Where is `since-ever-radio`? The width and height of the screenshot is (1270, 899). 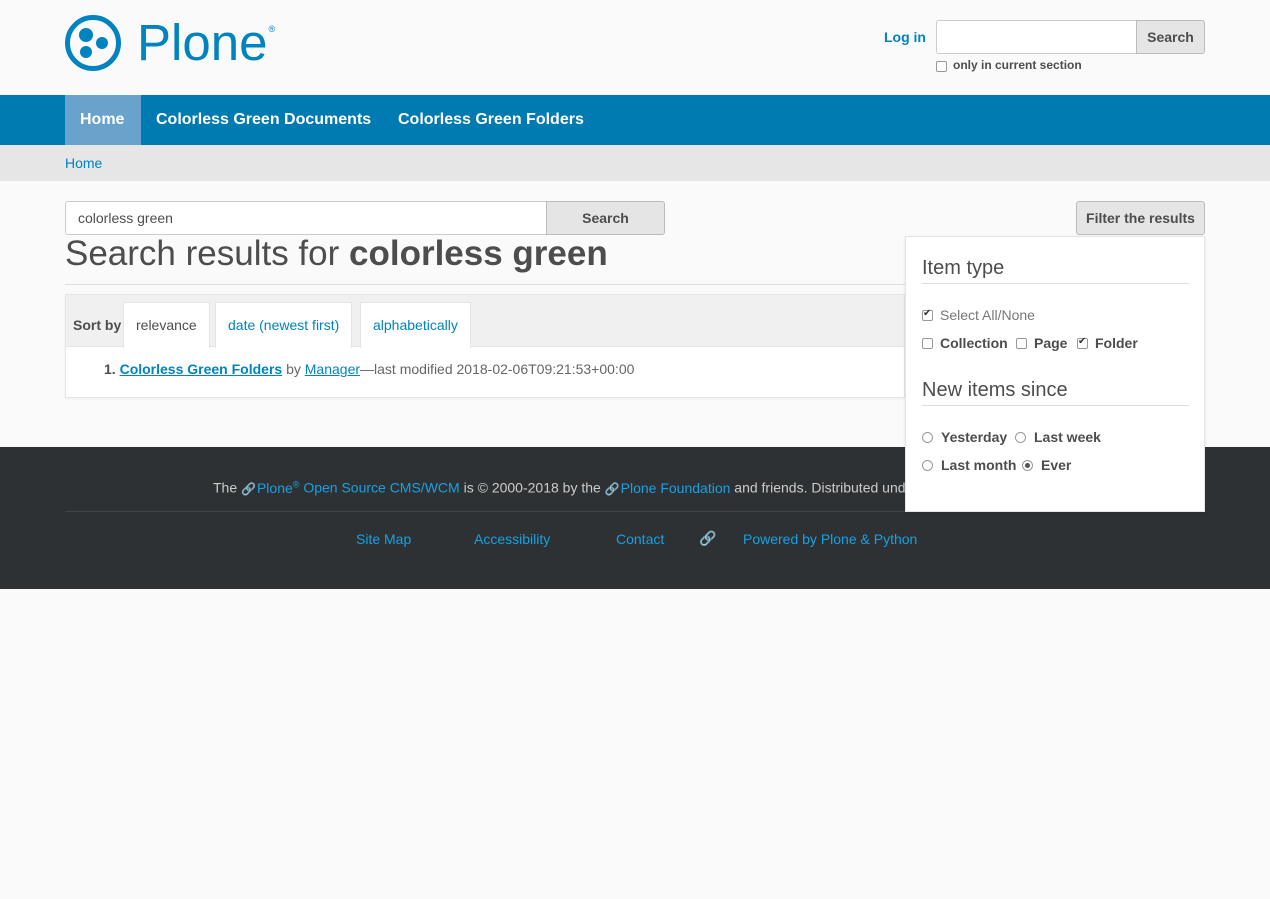
since-ever-radio is located at coordinates (1027, 465).